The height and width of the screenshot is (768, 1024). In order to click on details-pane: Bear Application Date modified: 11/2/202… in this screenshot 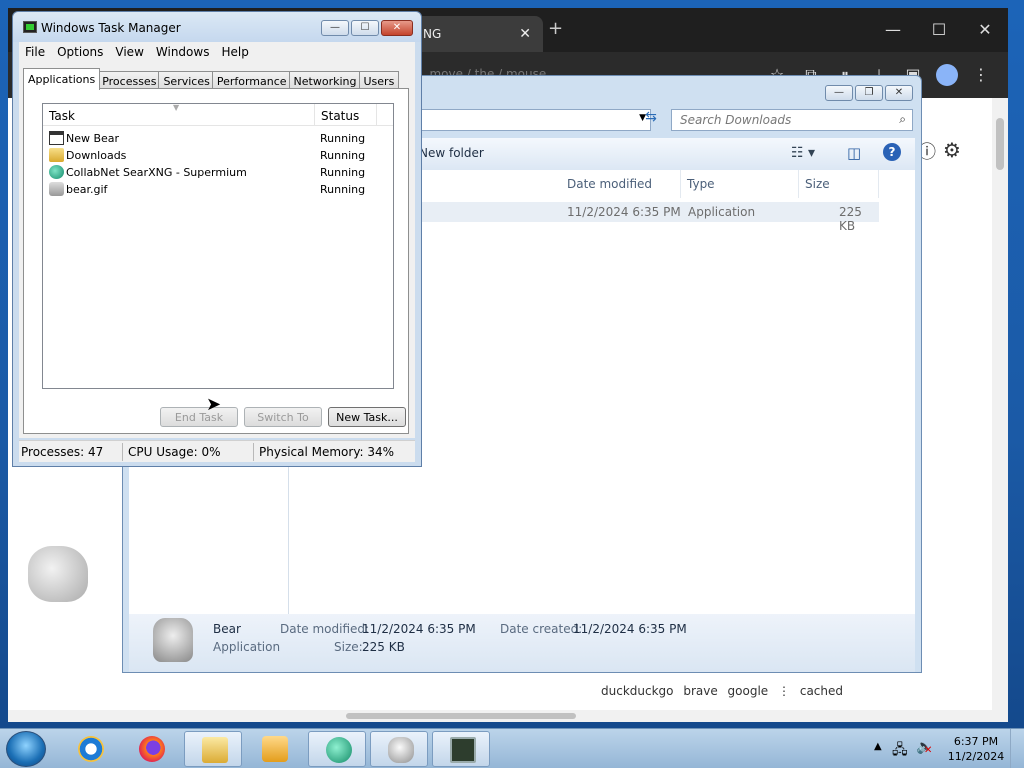, I will do `click(522, 643)`.